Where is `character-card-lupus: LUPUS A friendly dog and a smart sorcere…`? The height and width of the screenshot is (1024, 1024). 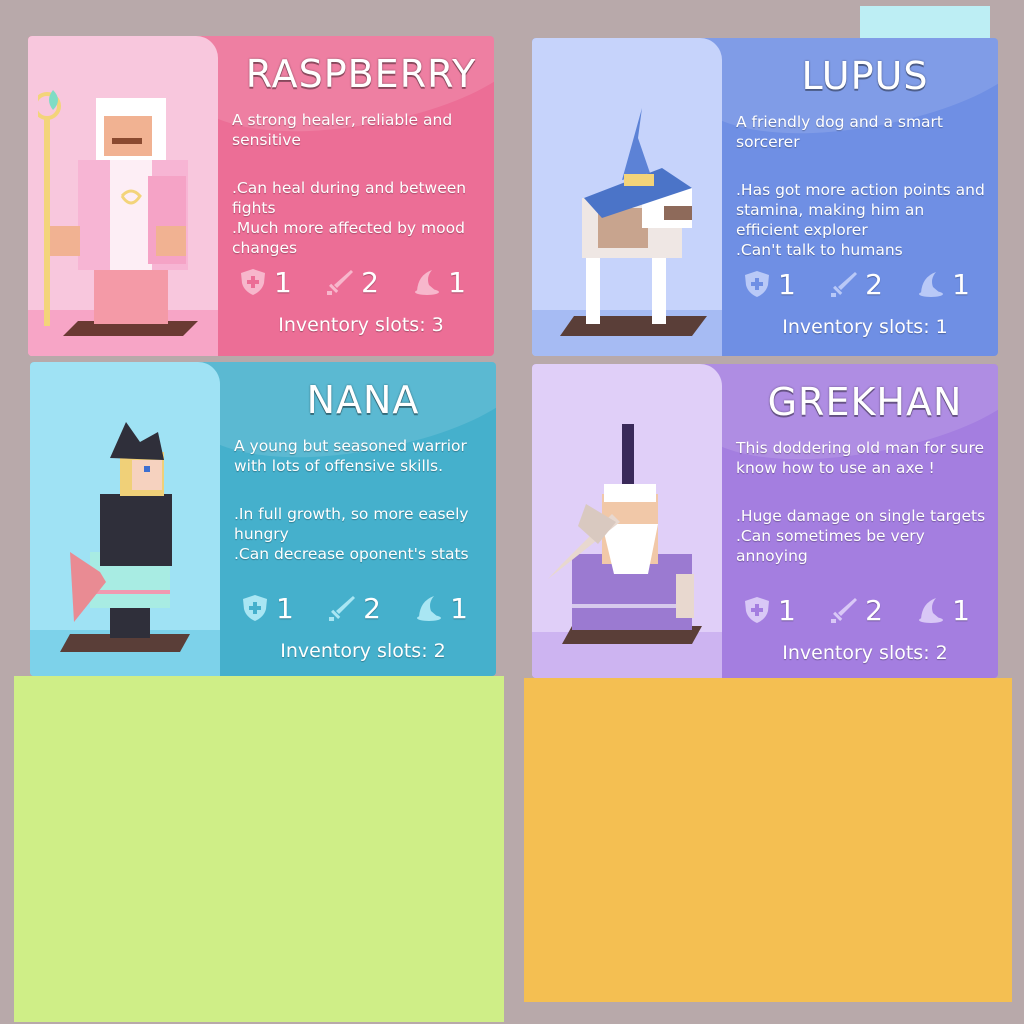
character-card-lupus: LUPUS A friendly dog and a smart sorcere… is located at coordinates (765, 197).